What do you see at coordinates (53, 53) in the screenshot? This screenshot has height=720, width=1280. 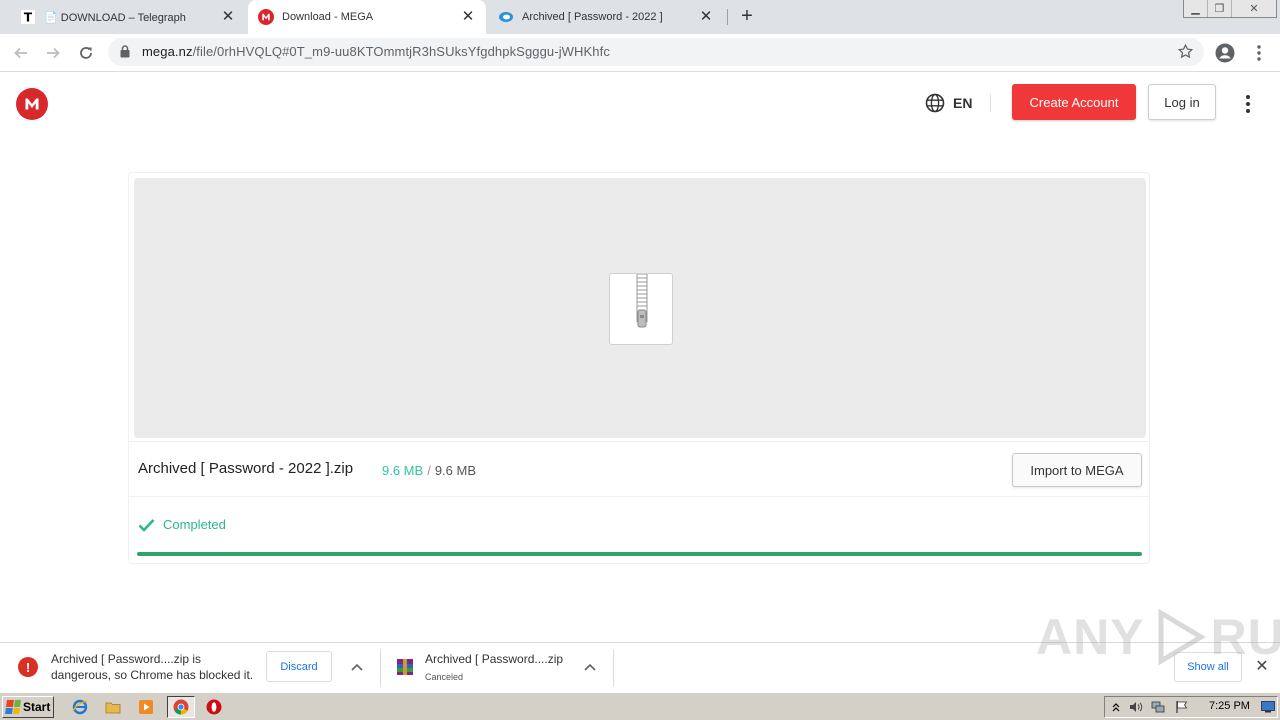 I see `forward-arrow-icon` at bounding box center [53, 53].